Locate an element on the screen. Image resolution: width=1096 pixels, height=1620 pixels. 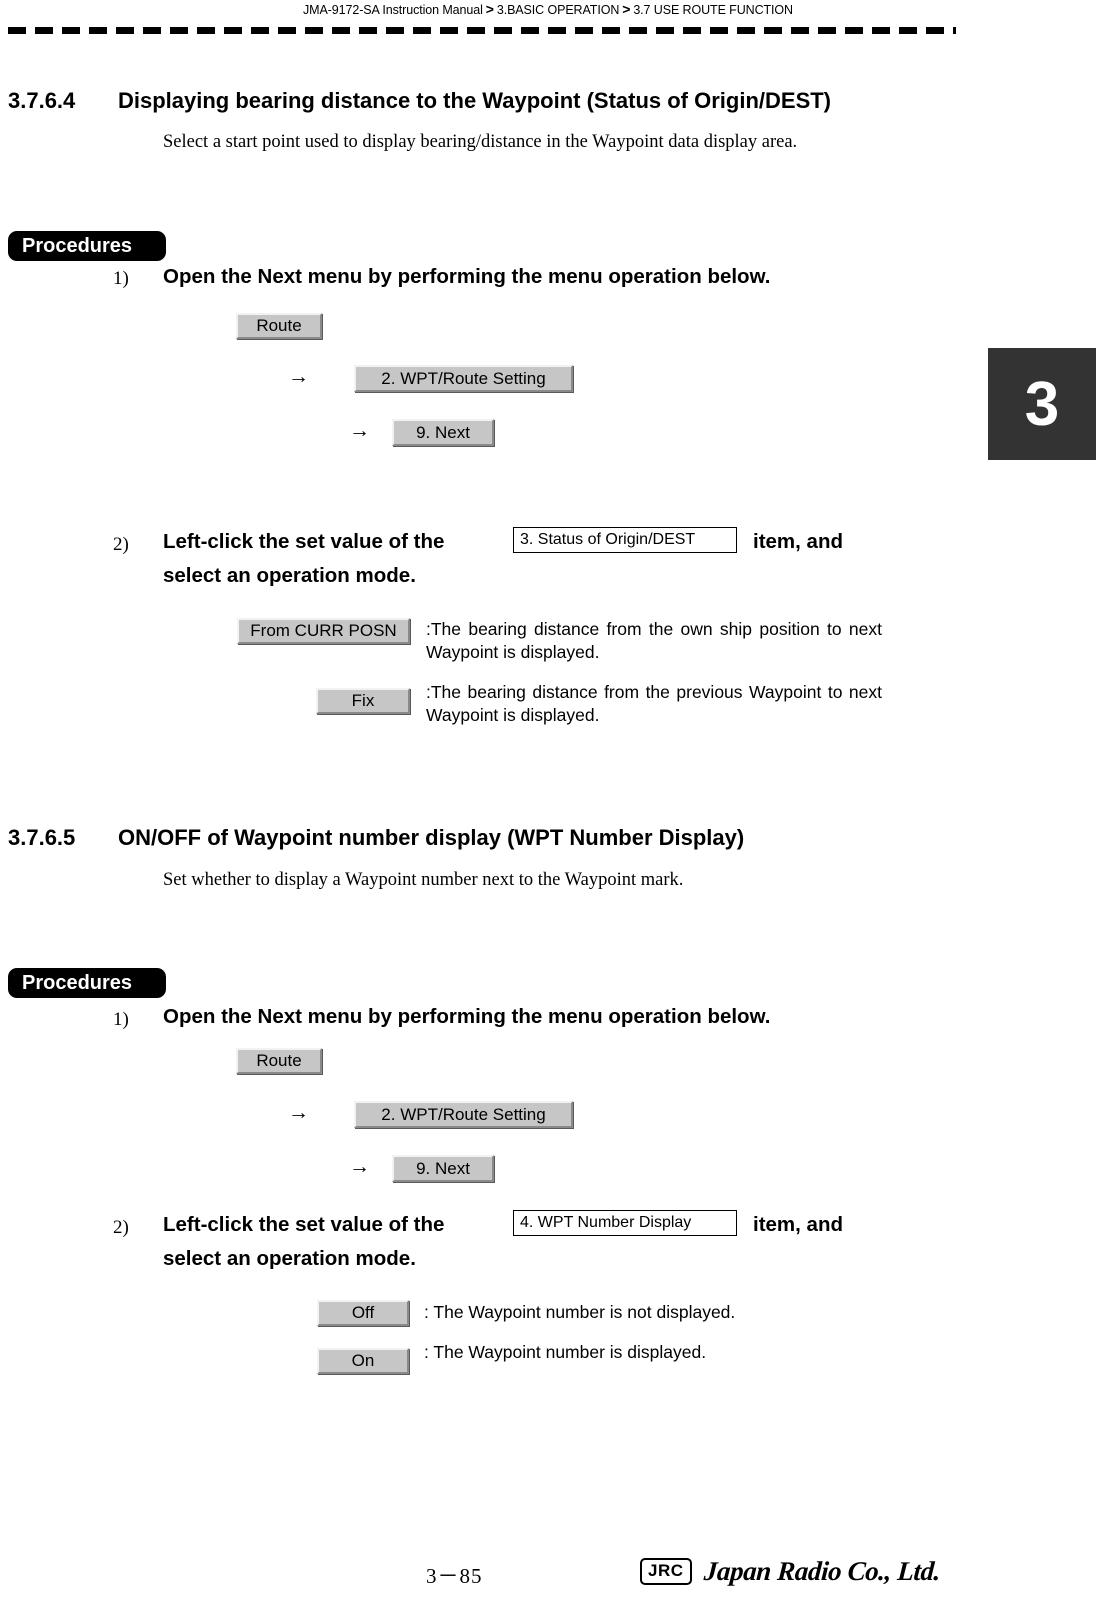
option-description-on: : The Waypoint number is displayed. is located at coordinates (565, 1352).